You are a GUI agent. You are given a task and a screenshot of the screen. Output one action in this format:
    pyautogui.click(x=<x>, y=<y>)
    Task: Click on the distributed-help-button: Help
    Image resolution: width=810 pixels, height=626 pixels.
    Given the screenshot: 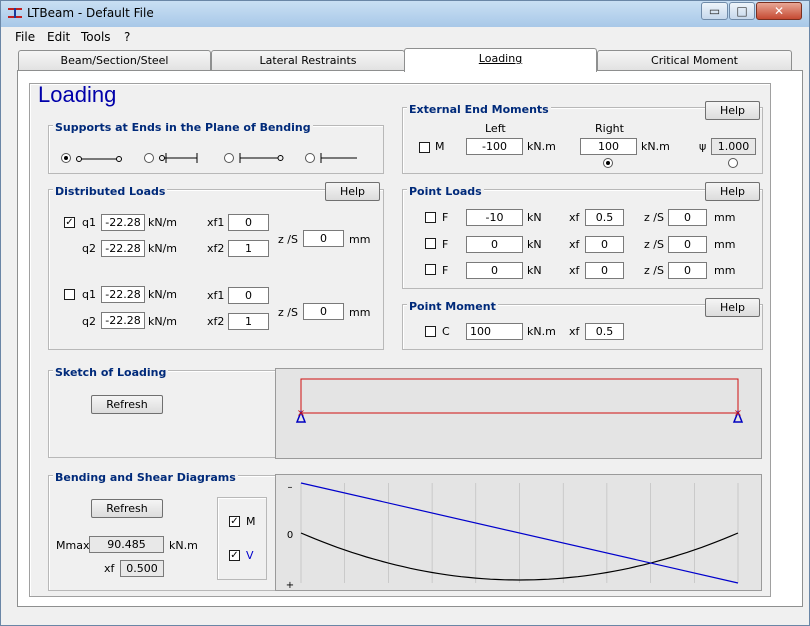 What is the action you would take?
    pyautogui.click(x=352, y=191)
    